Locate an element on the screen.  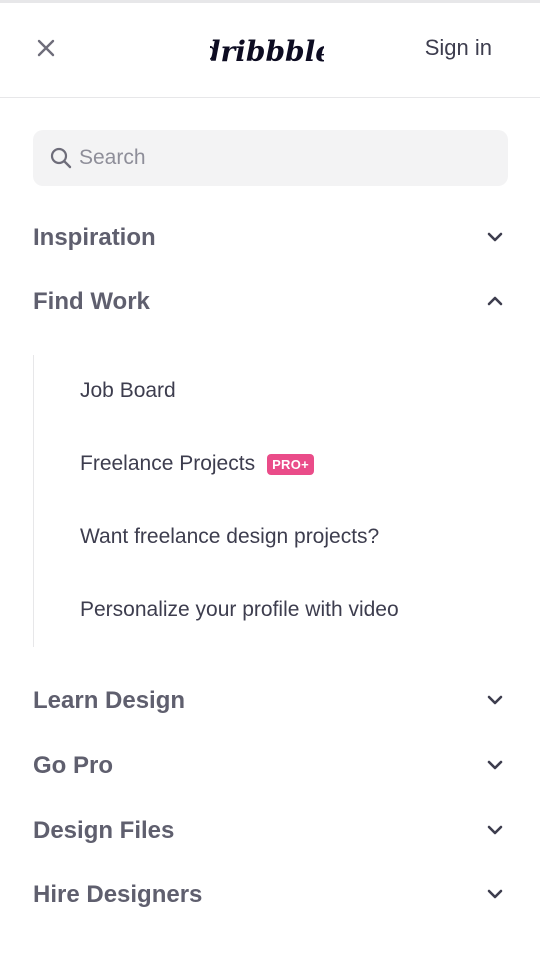
header: dribbble Sign in is located at coordinates (270, 50).